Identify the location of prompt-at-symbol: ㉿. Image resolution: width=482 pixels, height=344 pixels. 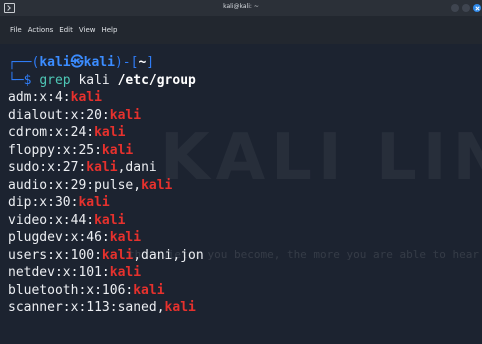
(77, 62).